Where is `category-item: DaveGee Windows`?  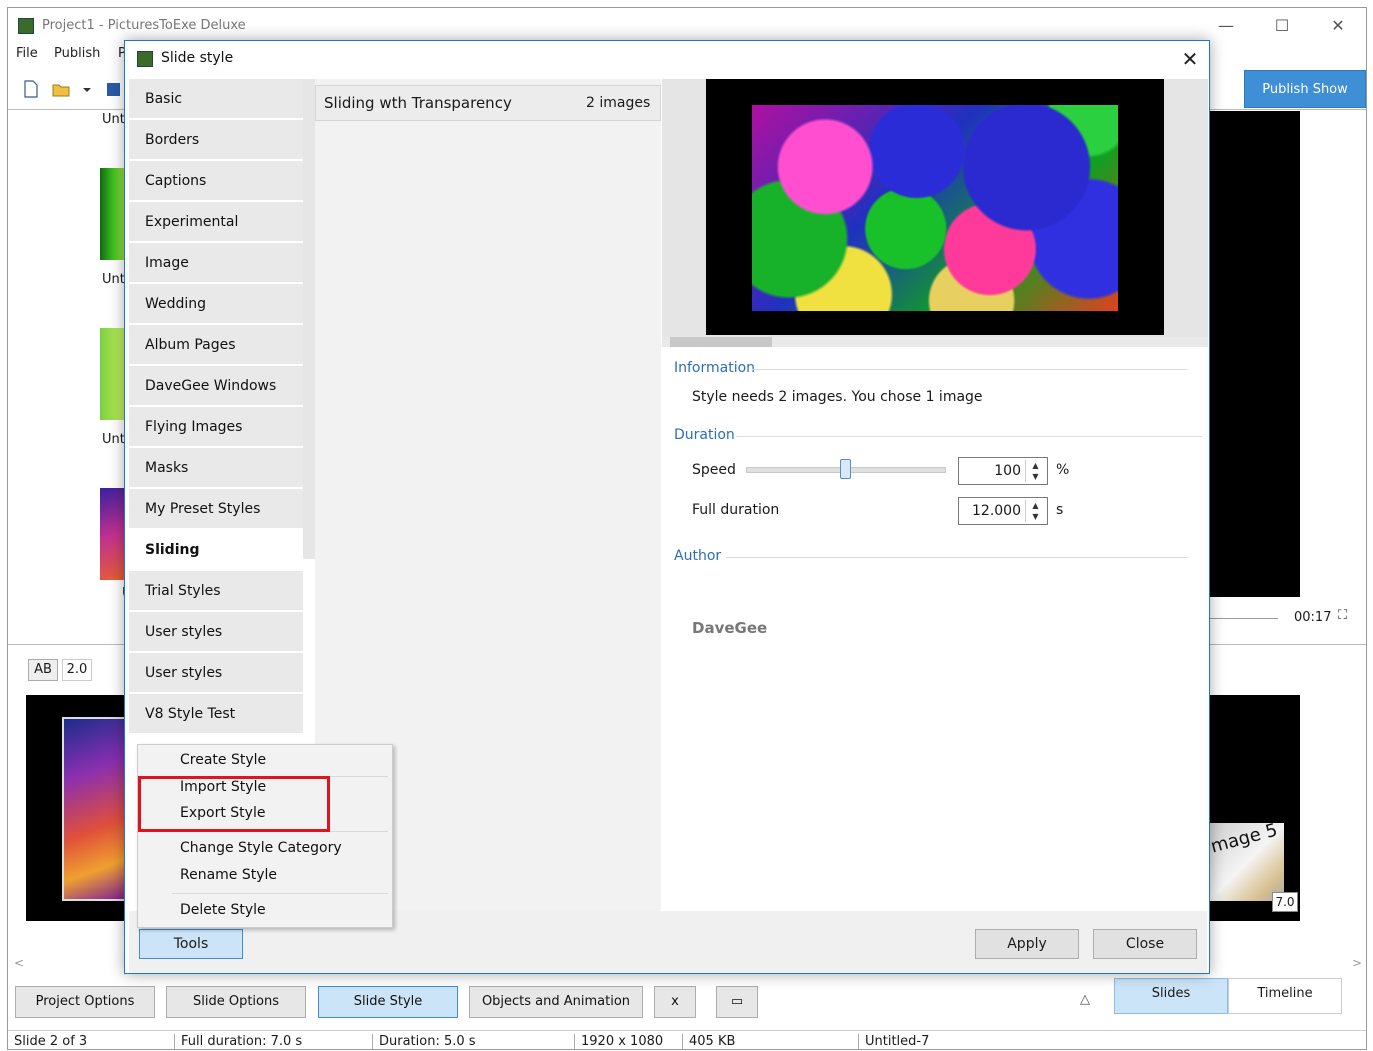
category-item: DaveGee Windows is located at coordinates (216, 386).